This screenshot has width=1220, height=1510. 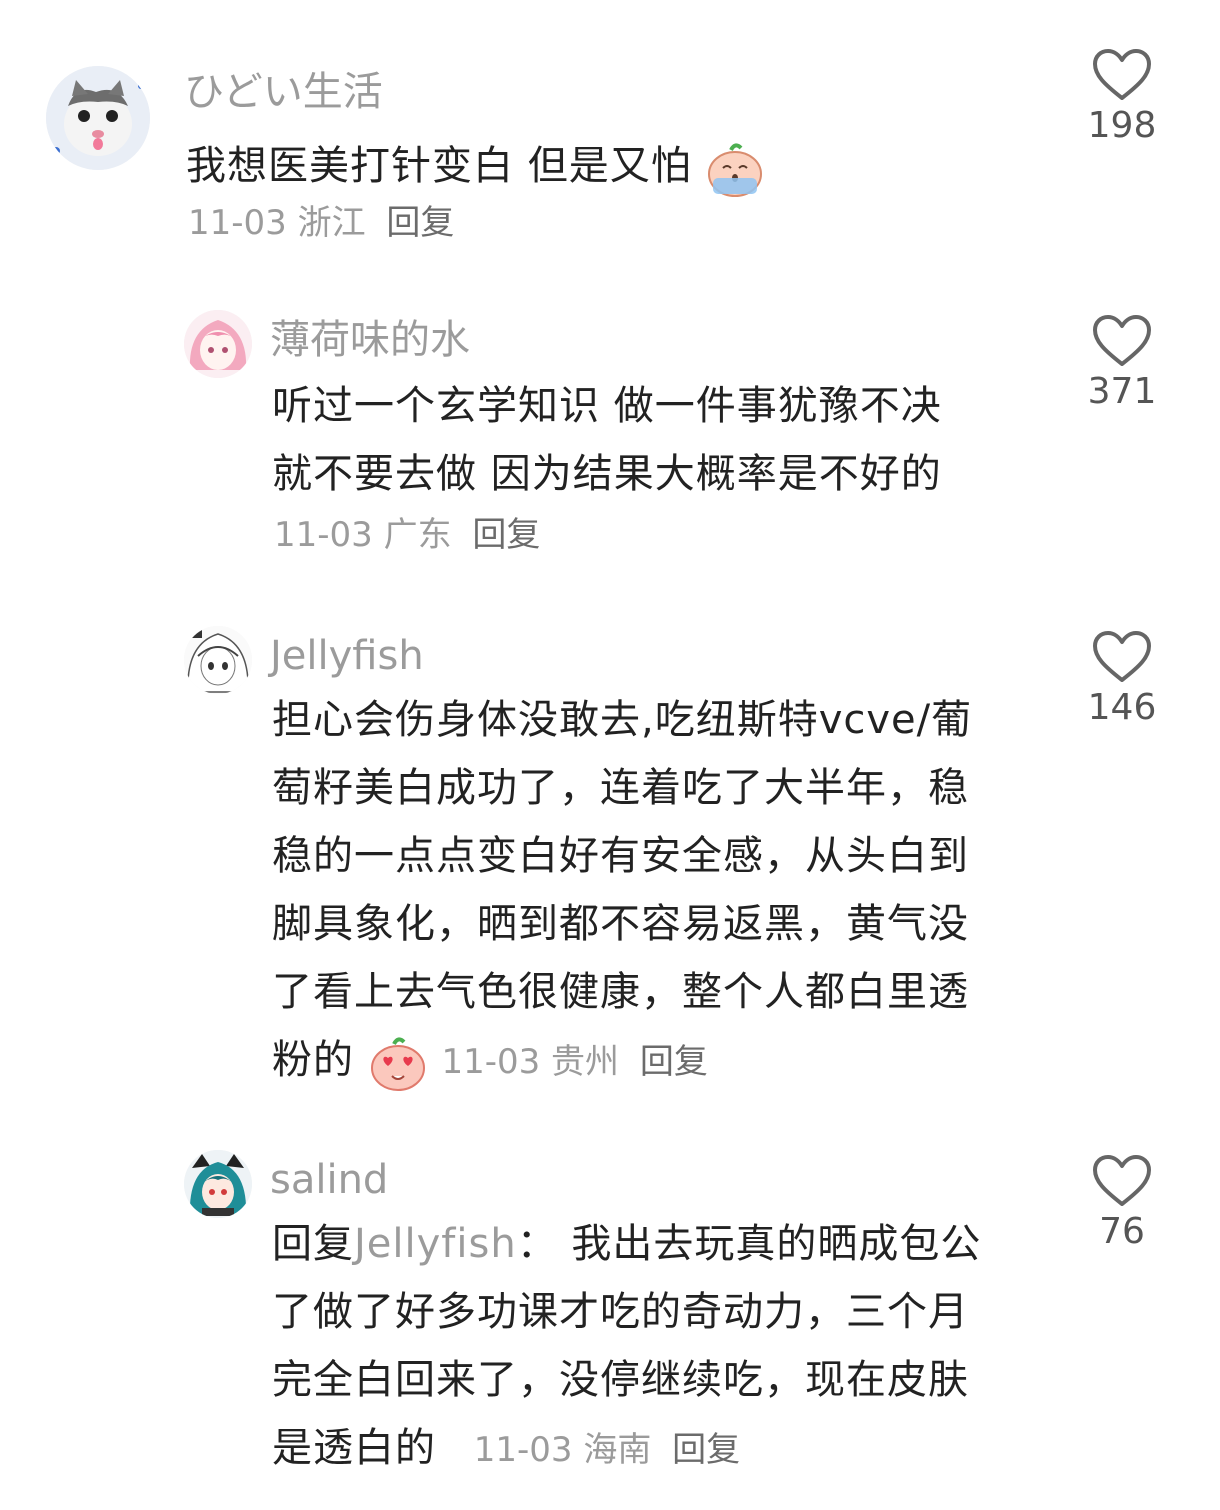 I want to click on comment-username: salind, so click(x=329, y=1180).